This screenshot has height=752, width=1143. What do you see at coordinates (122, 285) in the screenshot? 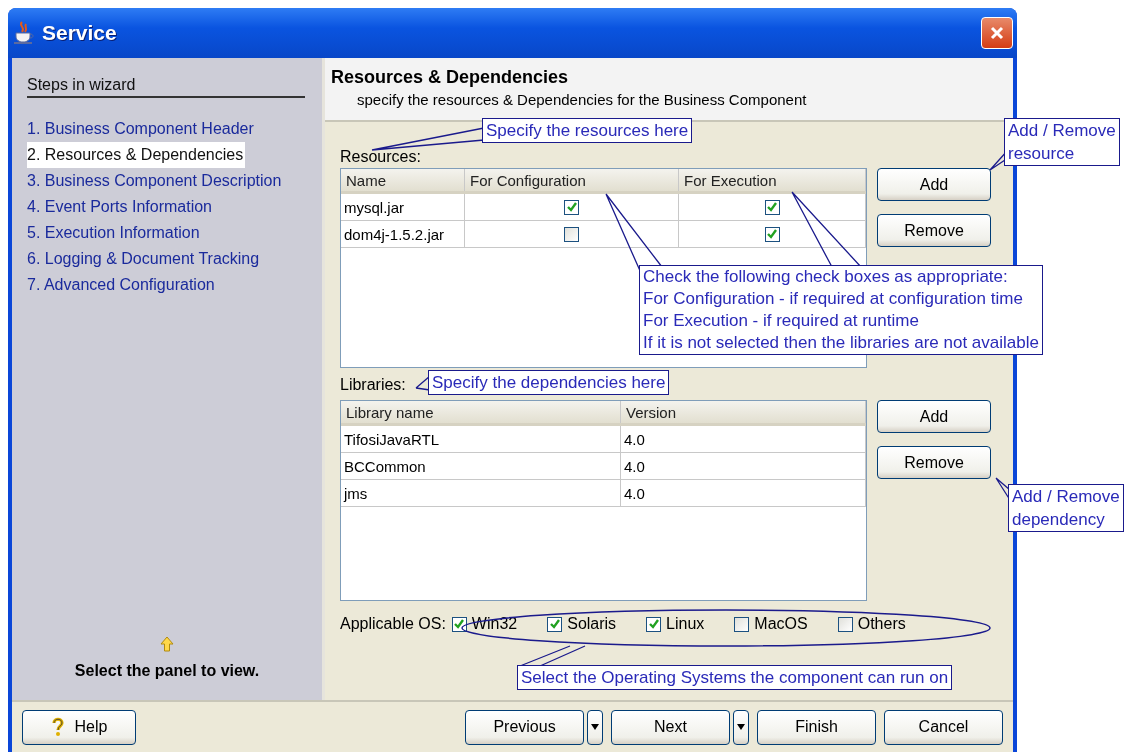
I see `wizard-step: 7. Advanced Configuration` at bounding box center [122, 285].